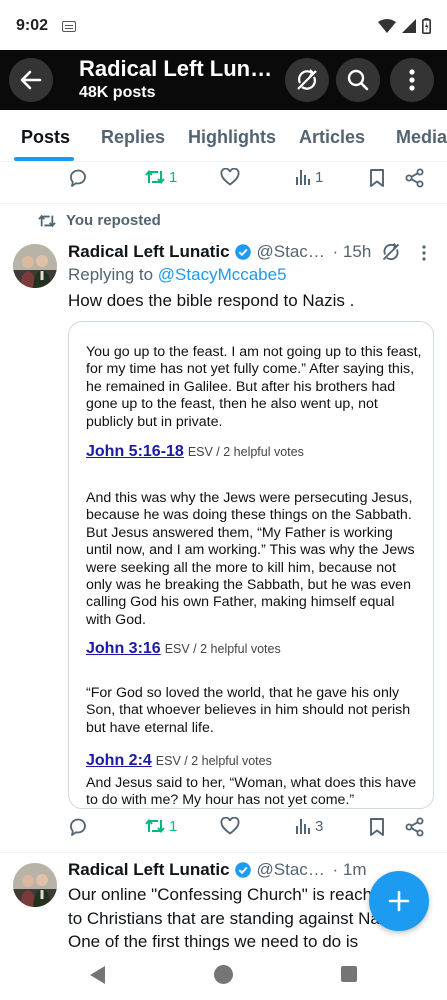  I want to click on status-time: 9:02, so click(32, 25).